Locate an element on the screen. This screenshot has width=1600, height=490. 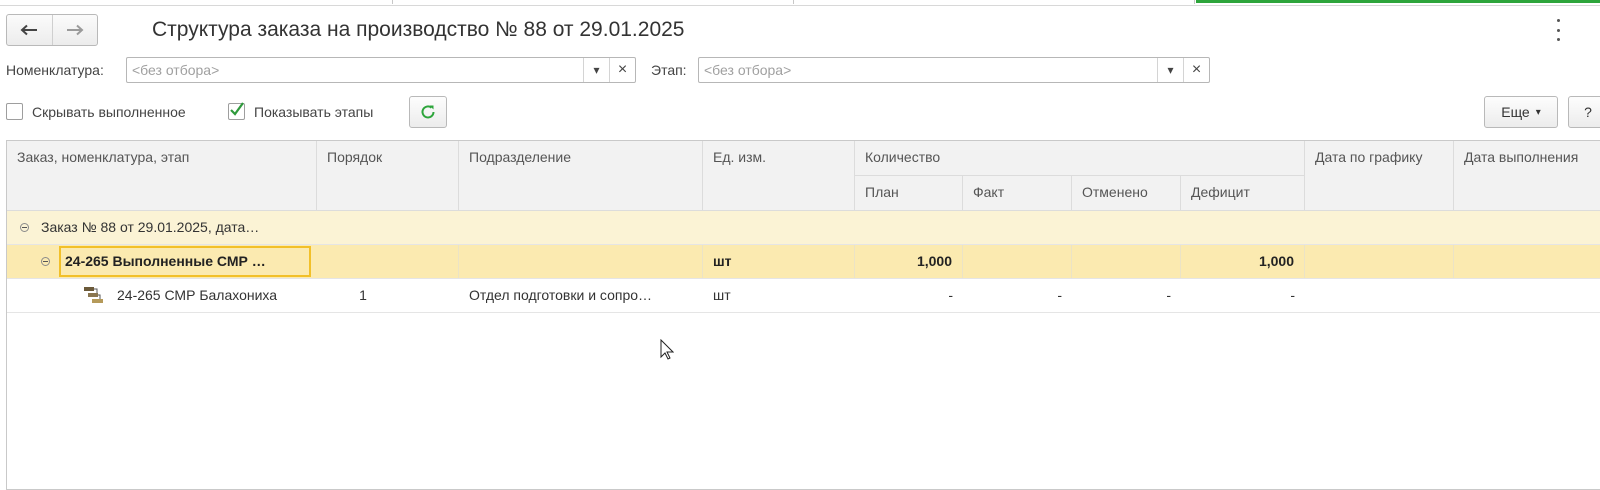
more-actions-icon is located at coordinates (1558, 30).